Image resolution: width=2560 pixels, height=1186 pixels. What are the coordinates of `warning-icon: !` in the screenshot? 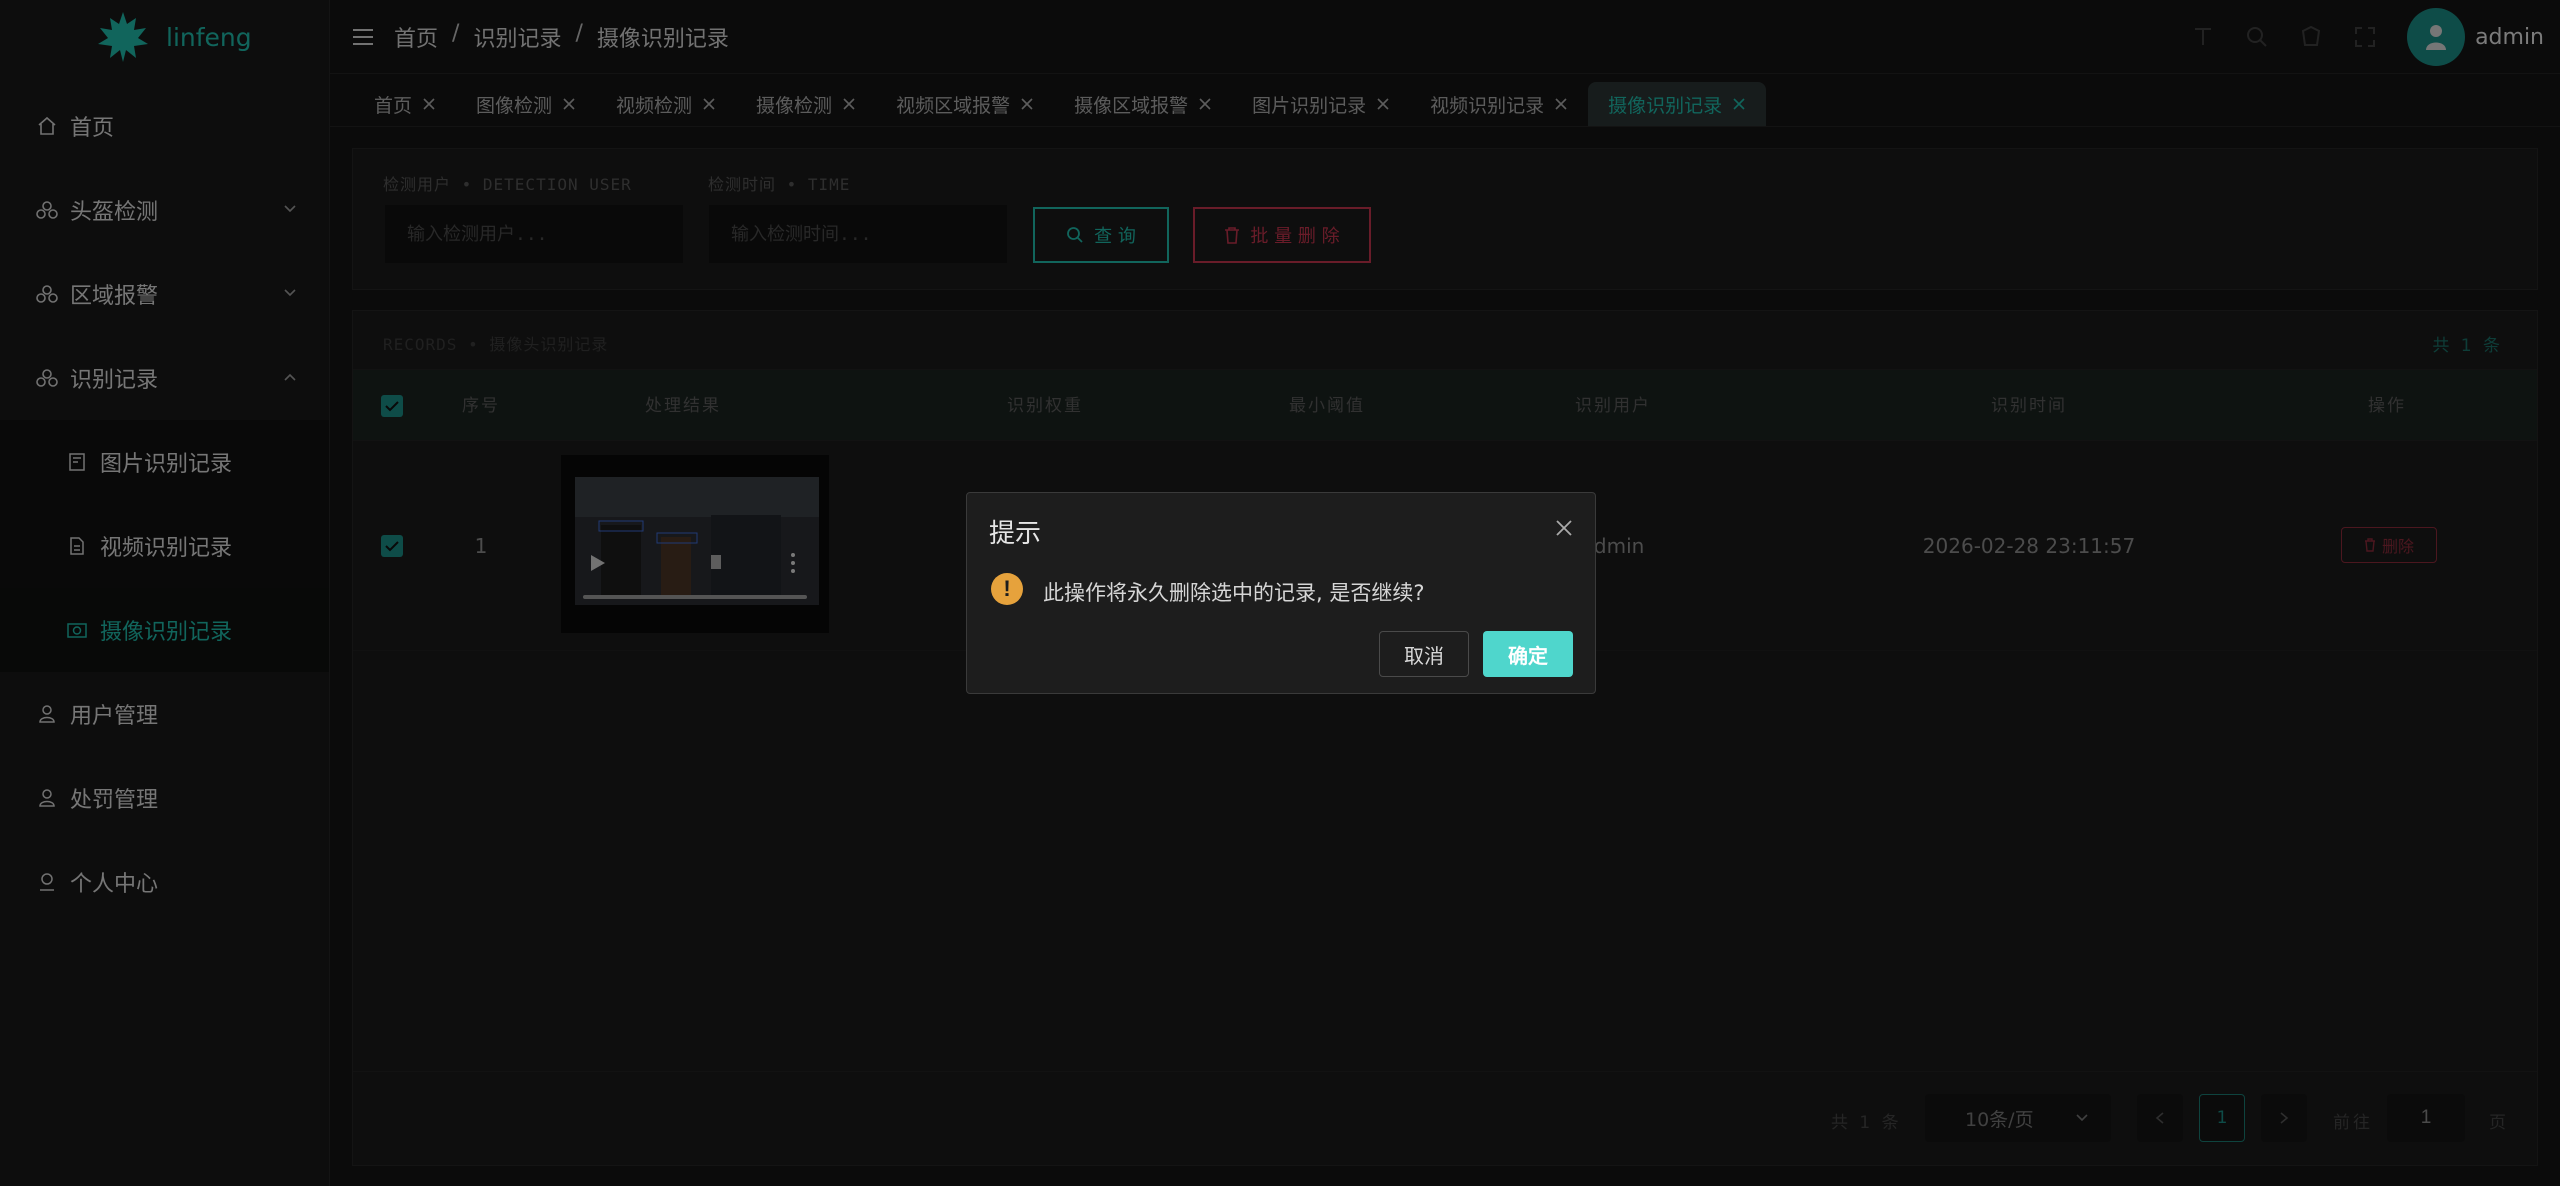 It's located at (1007, 589).